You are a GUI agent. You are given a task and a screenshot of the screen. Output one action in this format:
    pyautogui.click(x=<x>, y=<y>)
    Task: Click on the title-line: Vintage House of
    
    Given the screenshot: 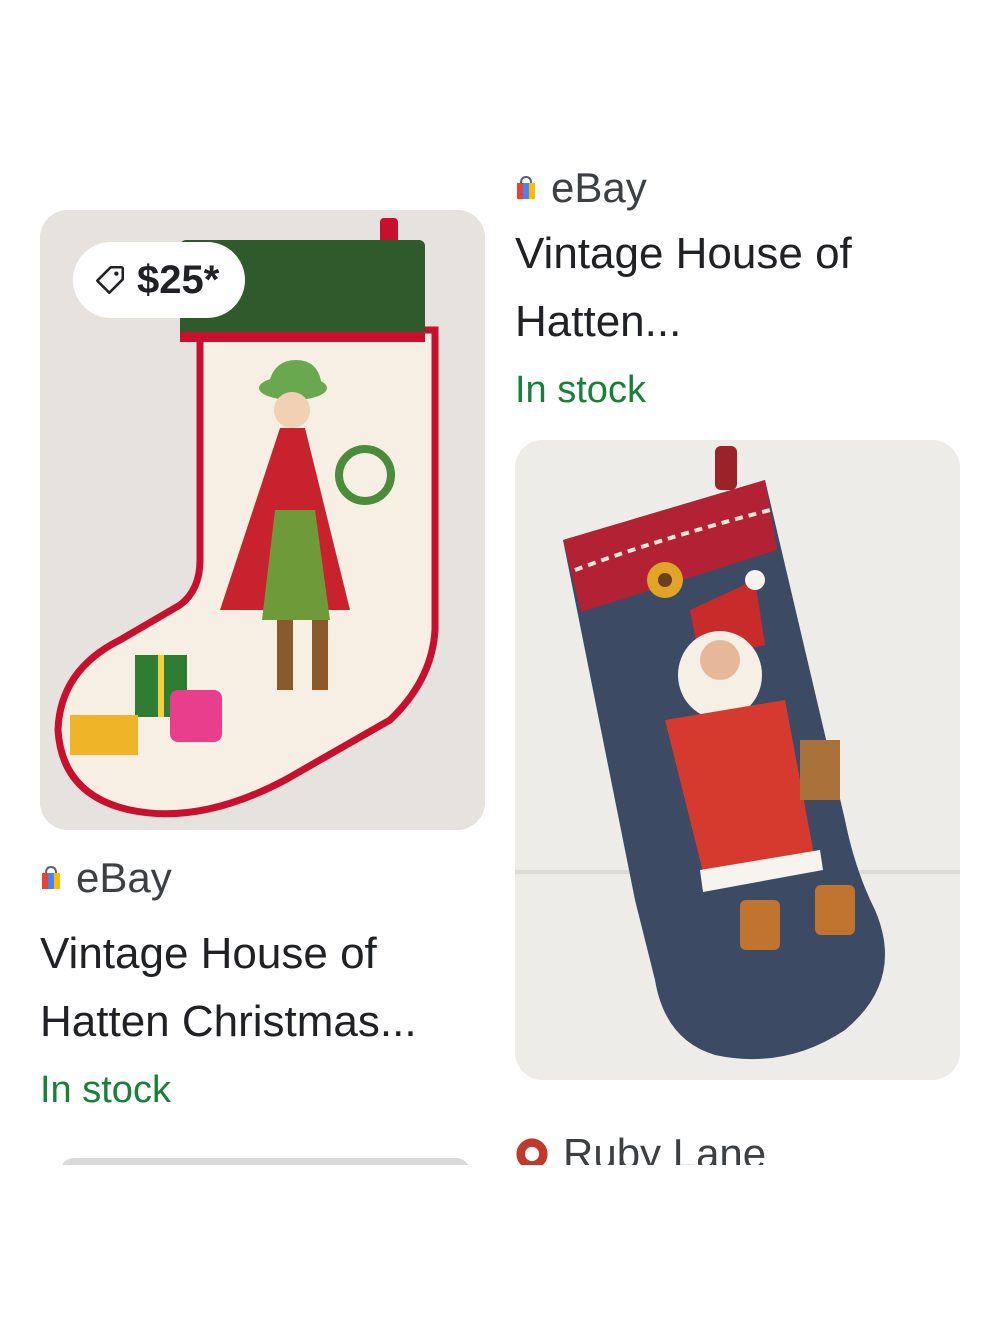 What is the action you would take?
    pyautogui.click(x=683, y=253)
    